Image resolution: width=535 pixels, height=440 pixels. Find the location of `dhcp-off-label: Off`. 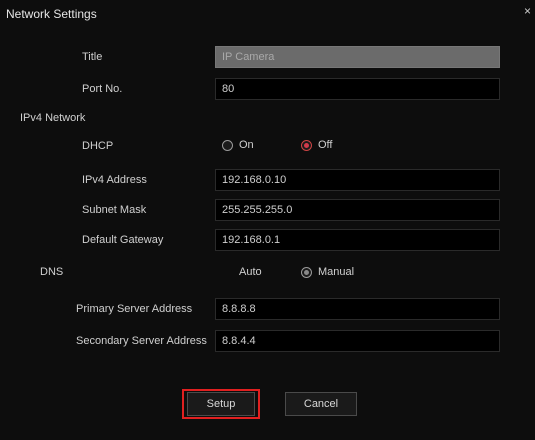

dhcp-off-label: Off is located at coordinates (325, 145).